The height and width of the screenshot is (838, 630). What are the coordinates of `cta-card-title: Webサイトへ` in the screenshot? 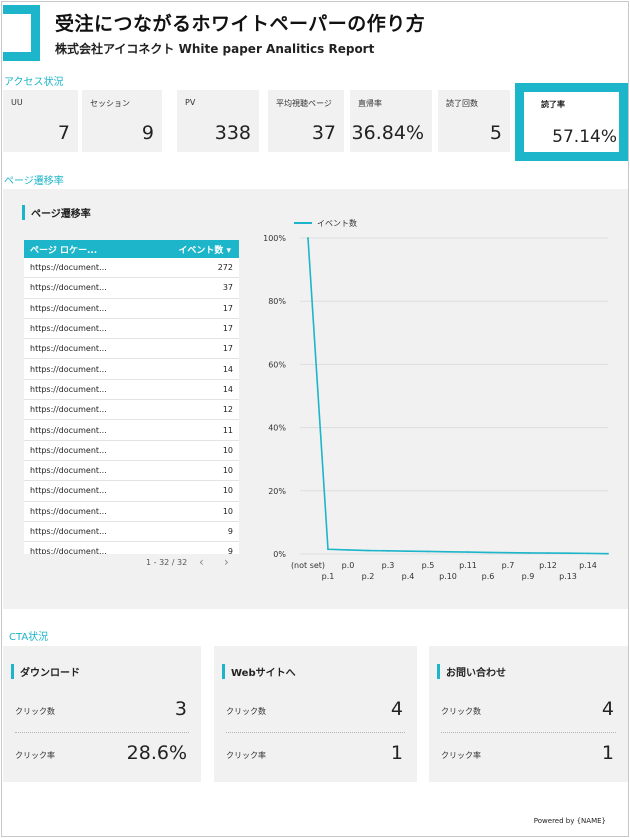 It's located at (259, 671).